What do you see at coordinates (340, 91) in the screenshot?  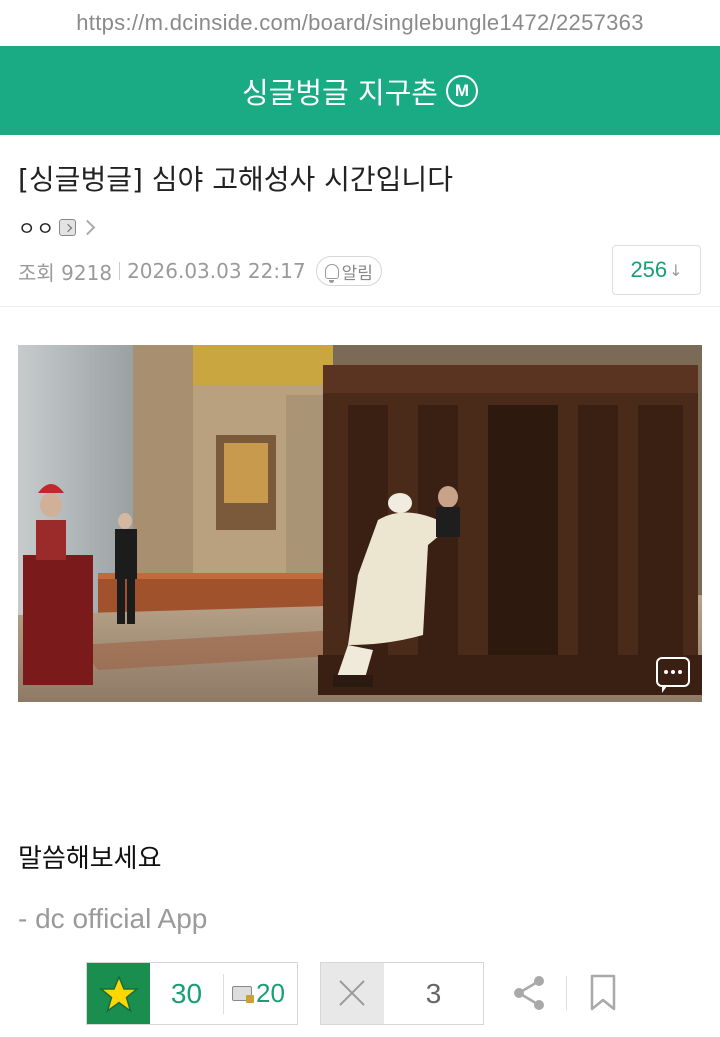 I see `gallery-title: 싱글벙글 지구촌` at bounding box center [340, 91].